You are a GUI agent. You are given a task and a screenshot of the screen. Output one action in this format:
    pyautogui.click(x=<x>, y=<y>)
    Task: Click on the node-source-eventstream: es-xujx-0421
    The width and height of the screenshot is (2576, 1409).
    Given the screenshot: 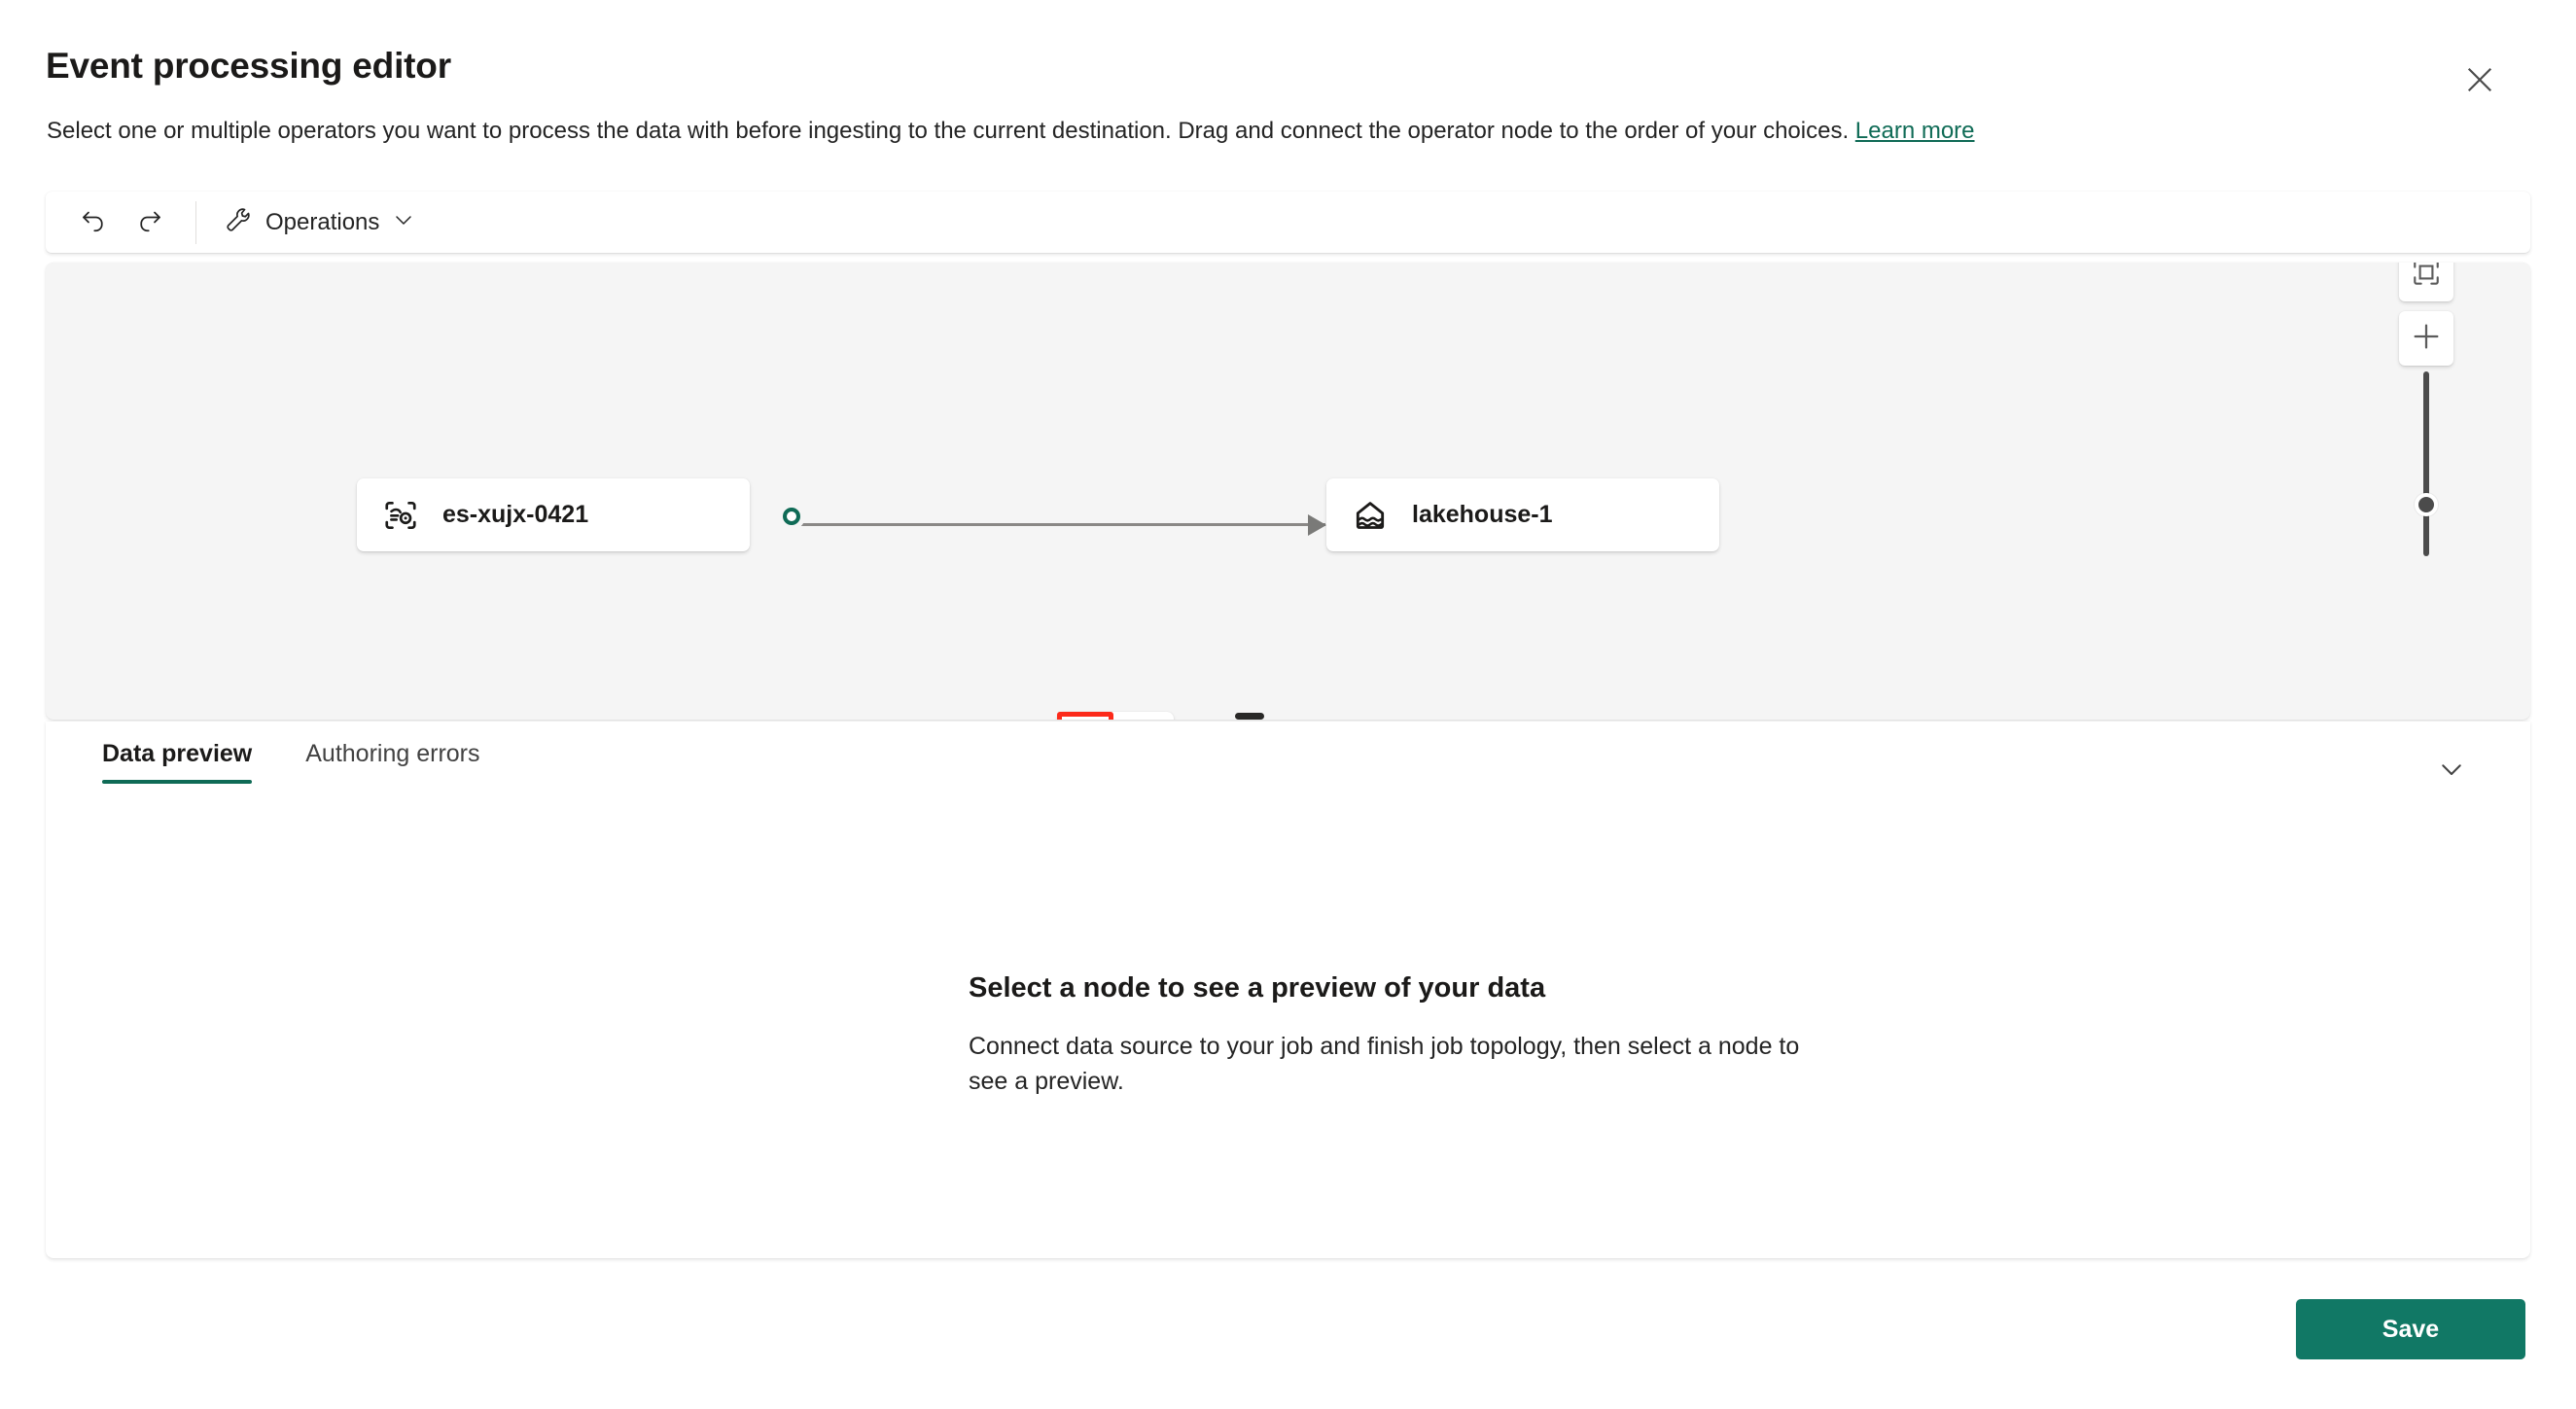 What is the action you would take?
    pyautogui.click(x=553, y=514)
    